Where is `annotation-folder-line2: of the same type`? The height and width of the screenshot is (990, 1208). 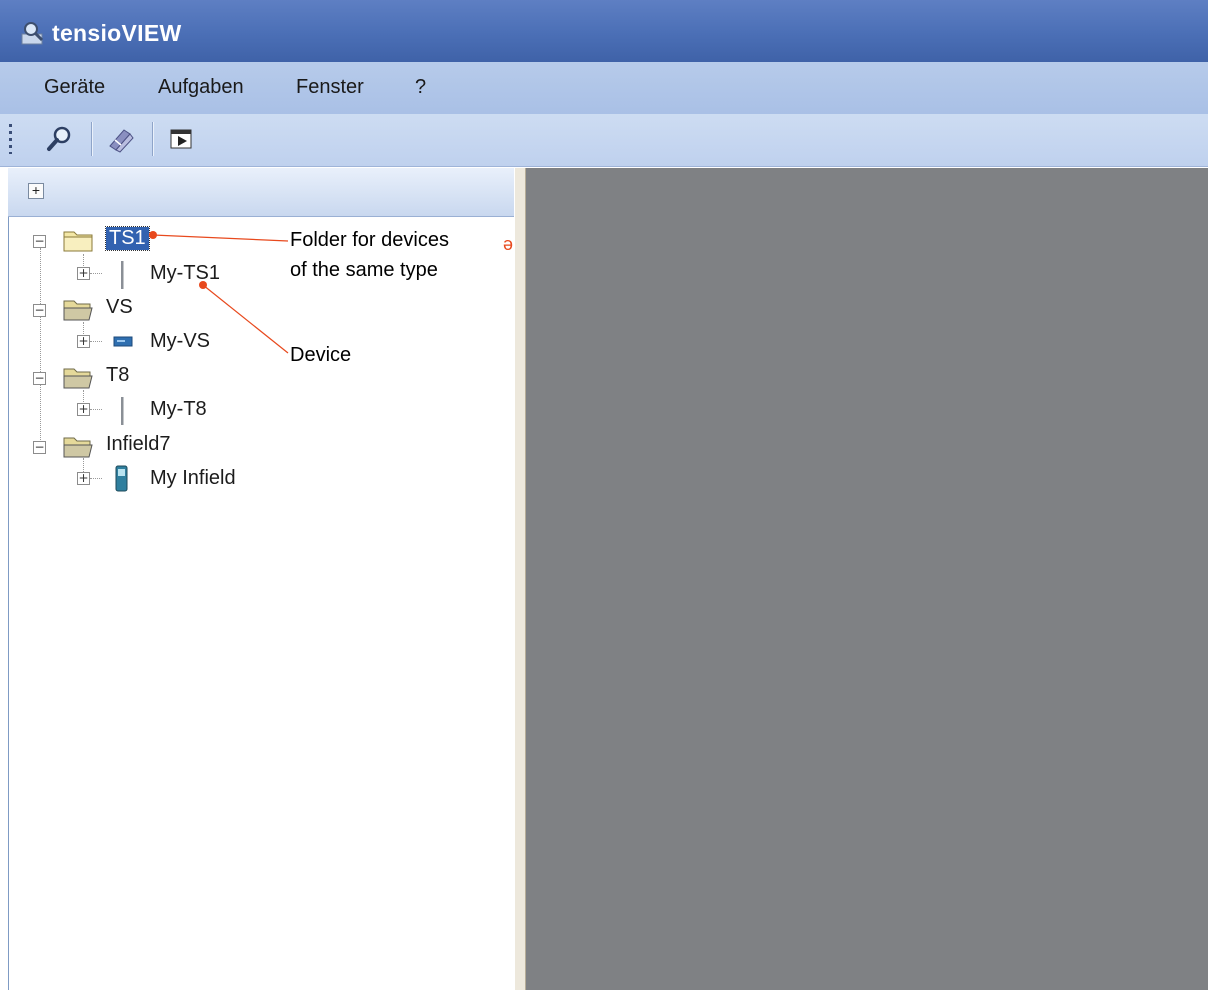 annotation-folder-line2: of the same type is located at coordinates (364, 270).